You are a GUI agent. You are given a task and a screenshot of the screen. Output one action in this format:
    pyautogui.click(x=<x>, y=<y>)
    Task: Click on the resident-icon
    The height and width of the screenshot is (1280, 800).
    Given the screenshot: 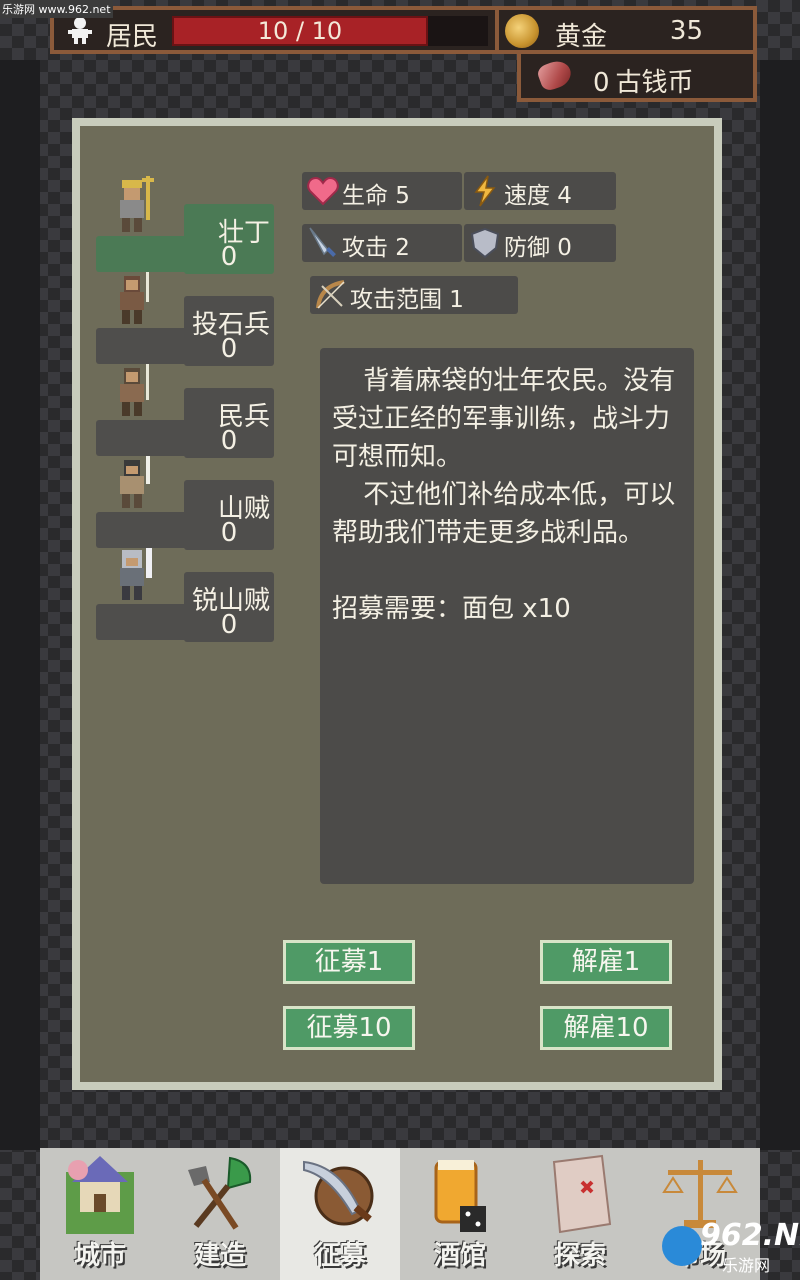 What is the action you would take?
    pyautogui.click(x=80, y=30)
    